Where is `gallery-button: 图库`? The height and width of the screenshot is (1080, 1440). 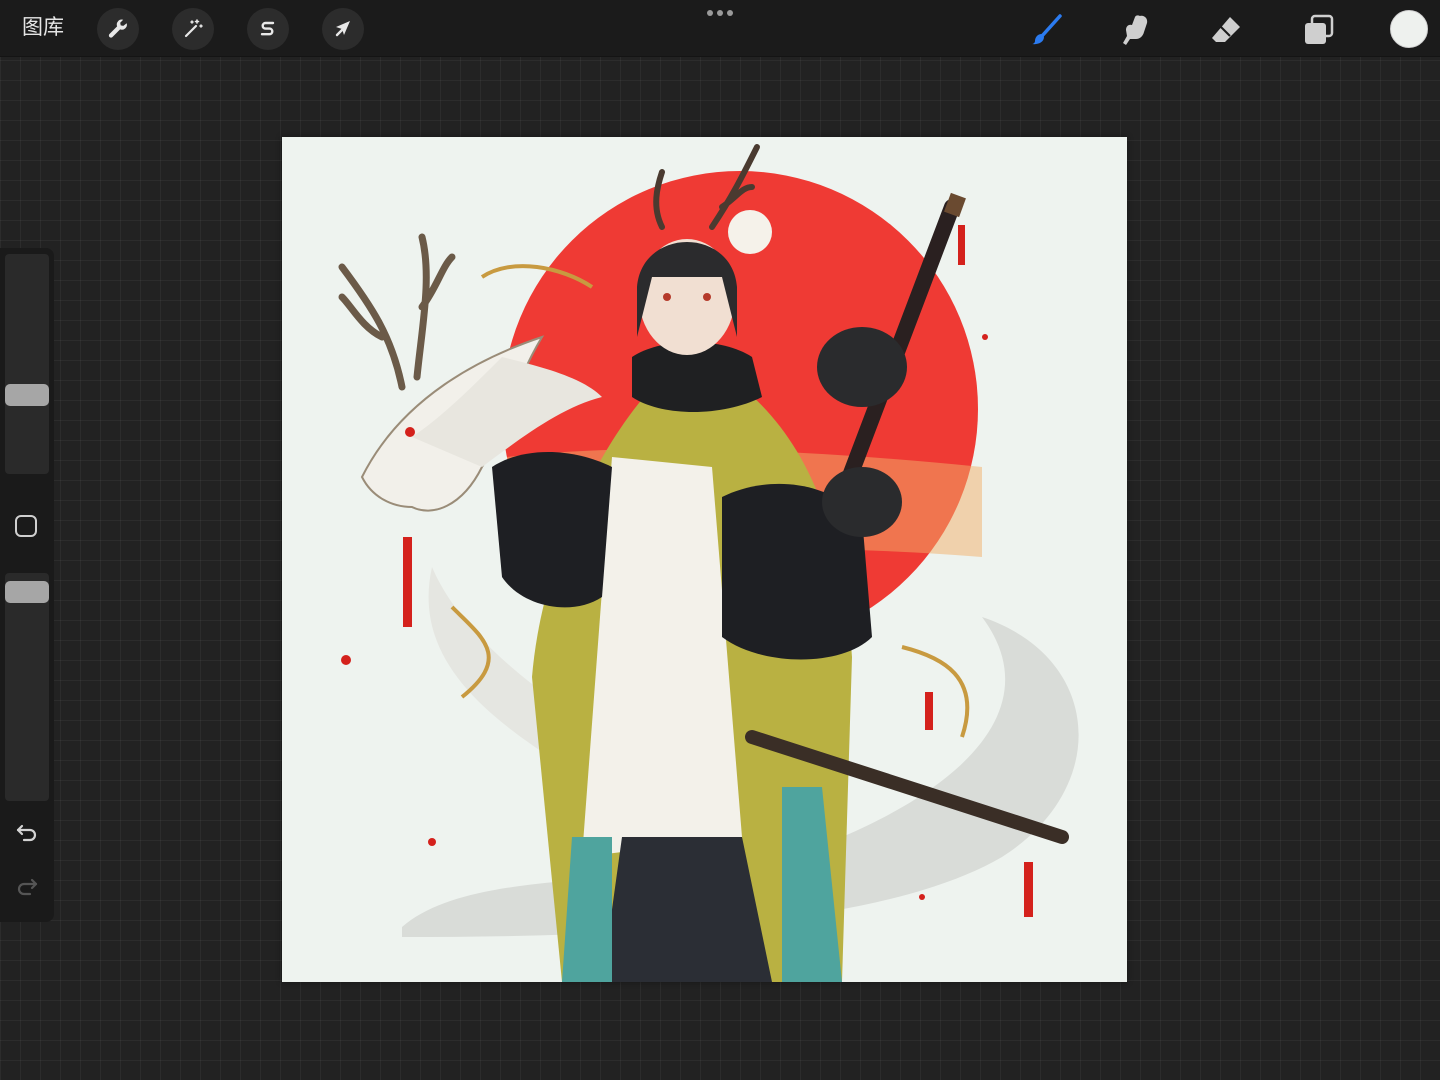 gallery-button: 图库 is located at coordinates (43, 28).